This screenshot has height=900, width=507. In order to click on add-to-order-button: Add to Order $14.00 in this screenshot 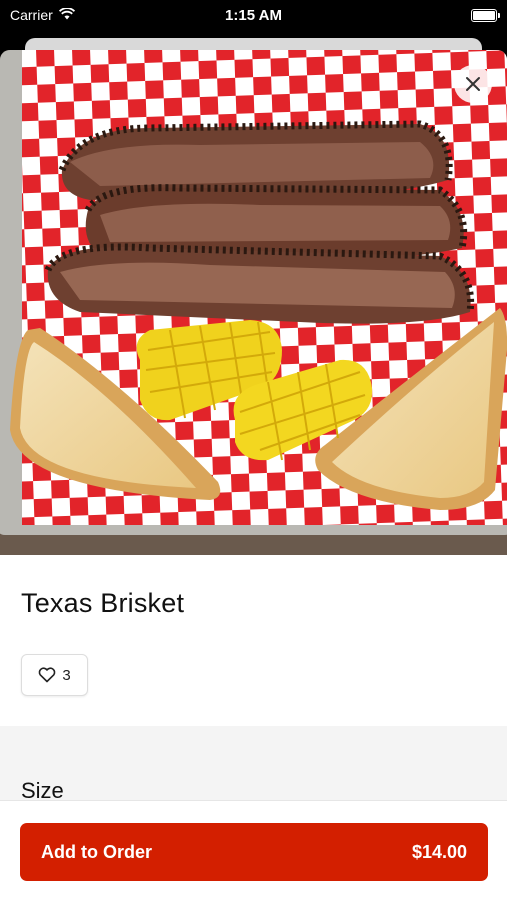, I will do `click(254, 852)`.